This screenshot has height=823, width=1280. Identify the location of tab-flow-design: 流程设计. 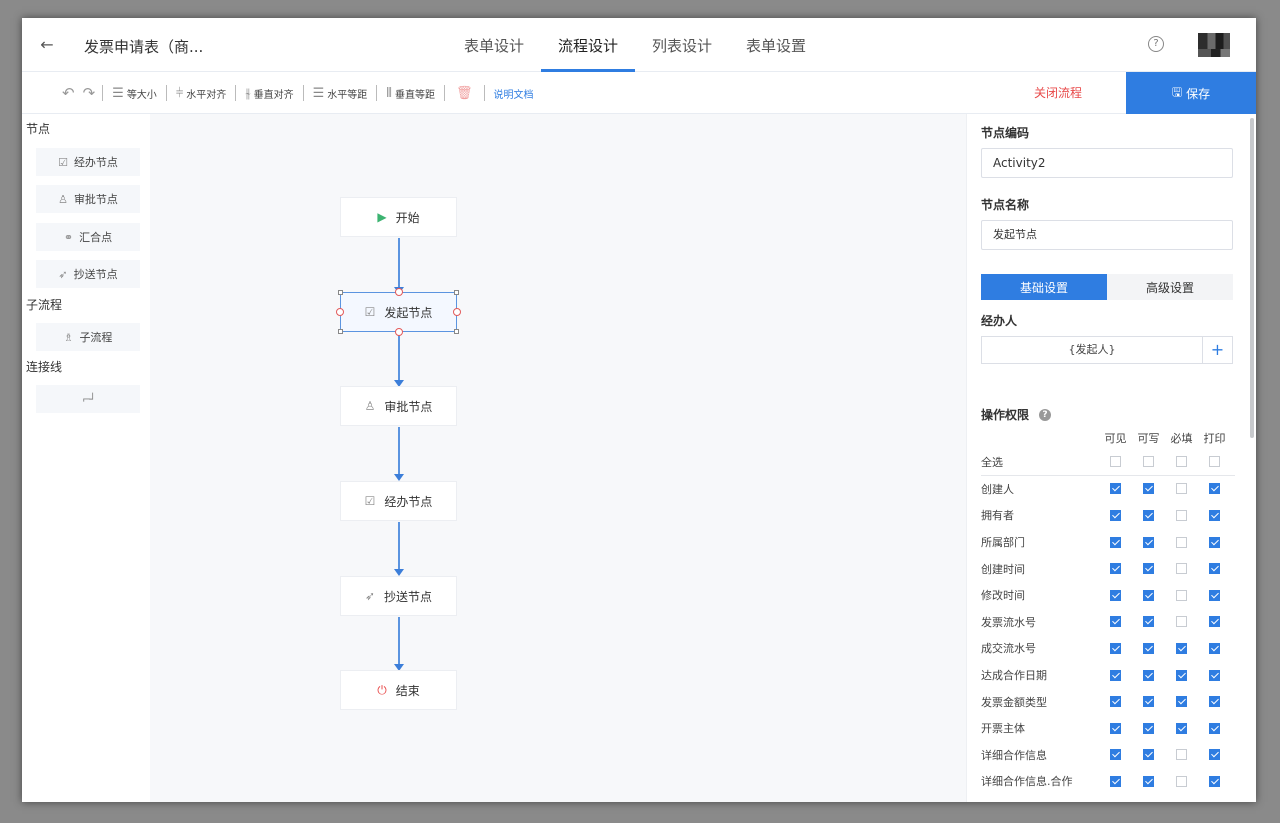
(588, 45).